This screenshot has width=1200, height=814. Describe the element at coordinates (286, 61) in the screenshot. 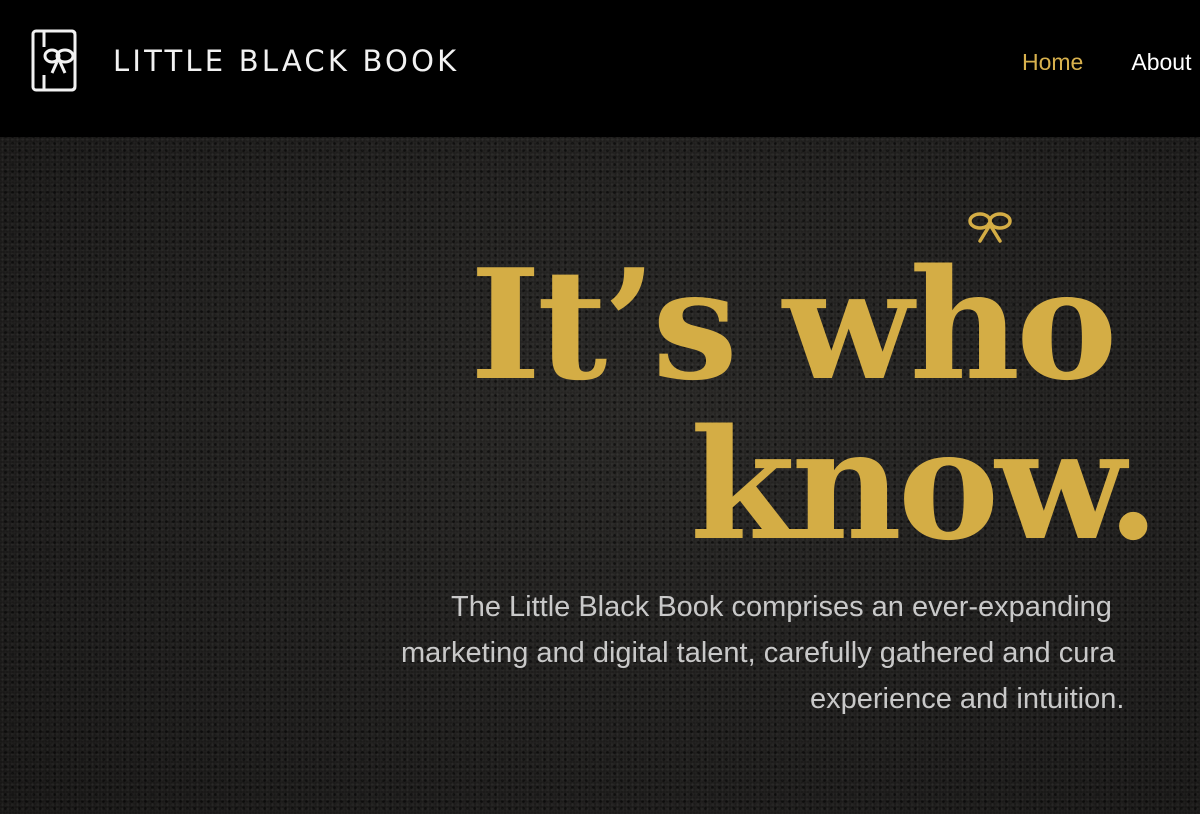

I see `brand-name: LITTLE BLACK BOOK` at that location.